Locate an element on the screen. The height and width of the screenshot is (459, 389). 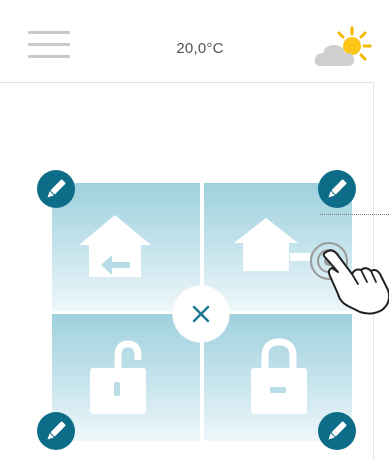
close-icon is located at coordinates (201, 314).